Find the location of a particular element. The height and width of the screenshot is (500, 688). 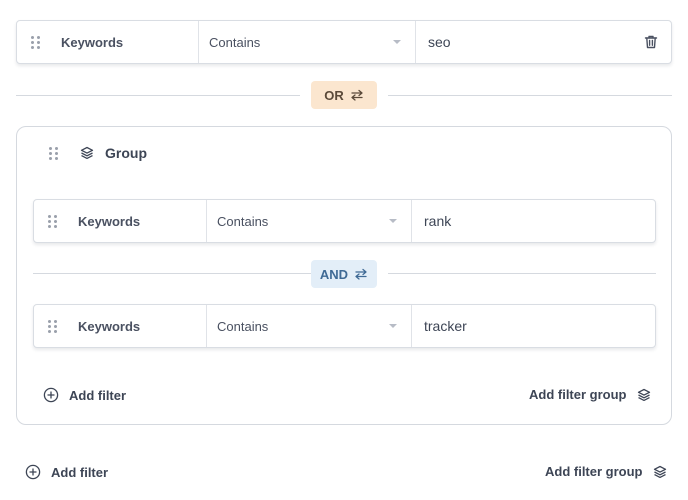

add-filter-button: Add filter is located at coordinates (66, 472).